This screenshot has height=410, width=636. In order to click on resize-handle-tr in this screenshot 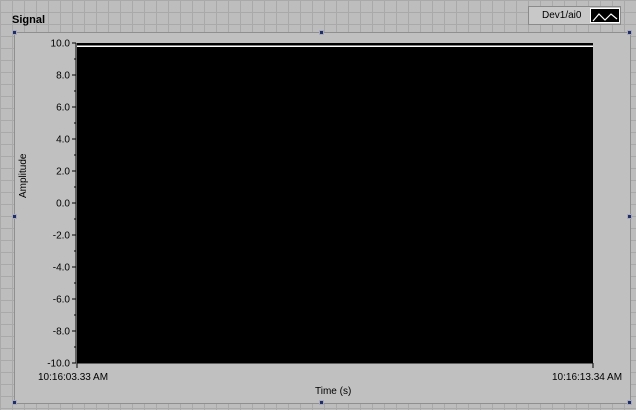, I will do `click(629, 32)`.